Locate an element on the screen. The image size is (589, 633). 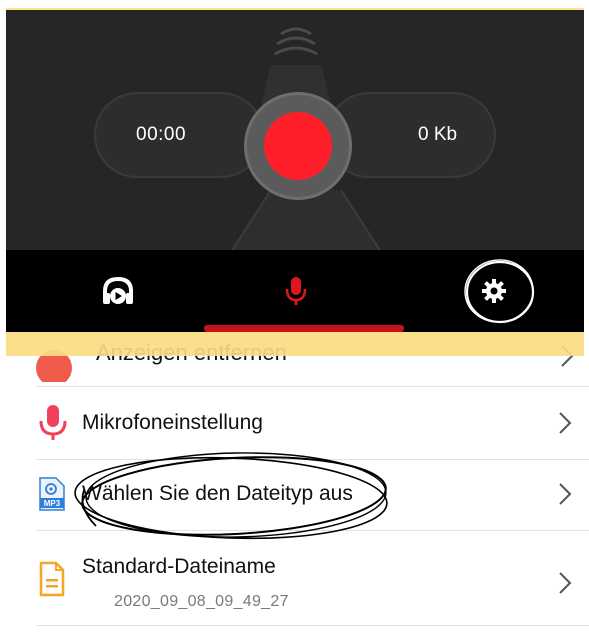
tab-playback is located at coordinates (118, 291).